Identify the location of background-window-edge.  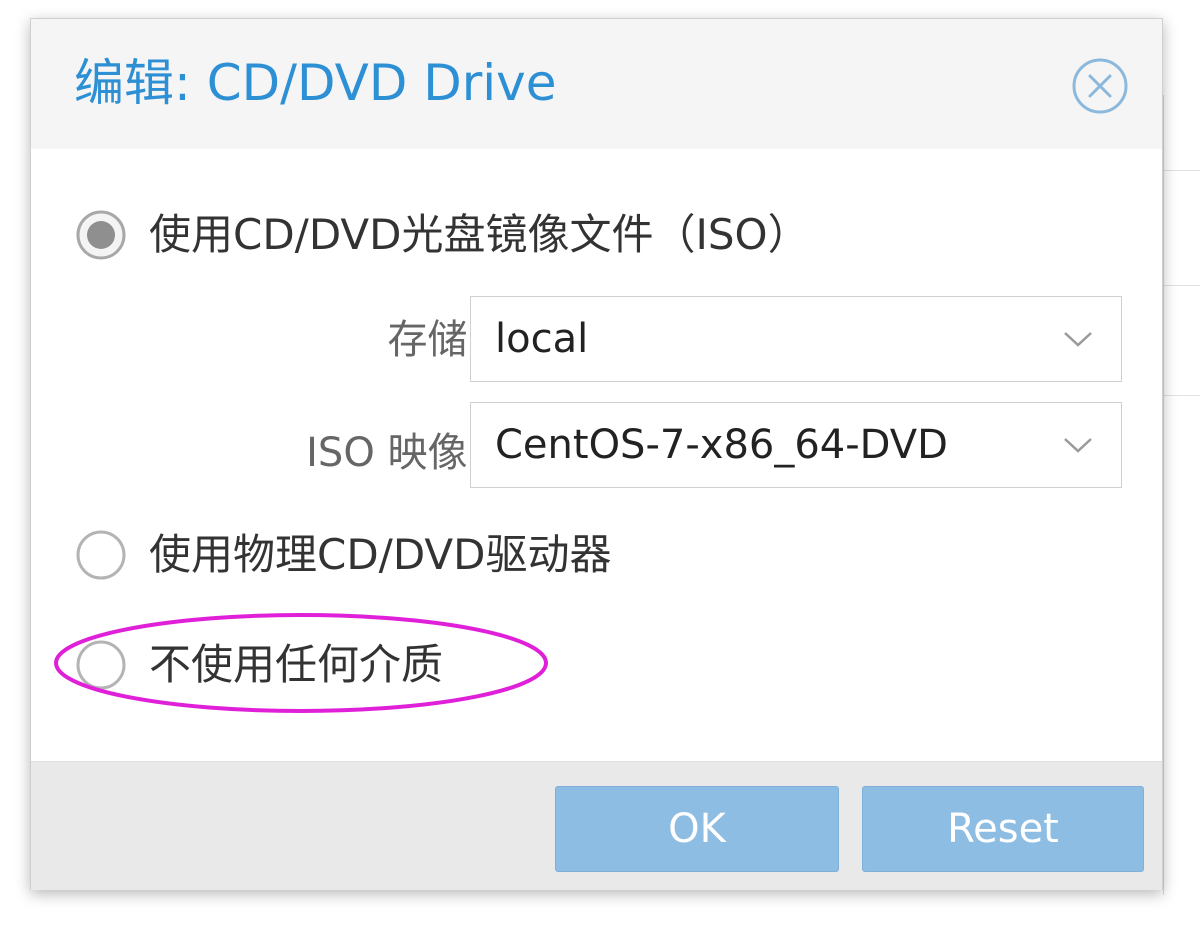
(1181, 495).